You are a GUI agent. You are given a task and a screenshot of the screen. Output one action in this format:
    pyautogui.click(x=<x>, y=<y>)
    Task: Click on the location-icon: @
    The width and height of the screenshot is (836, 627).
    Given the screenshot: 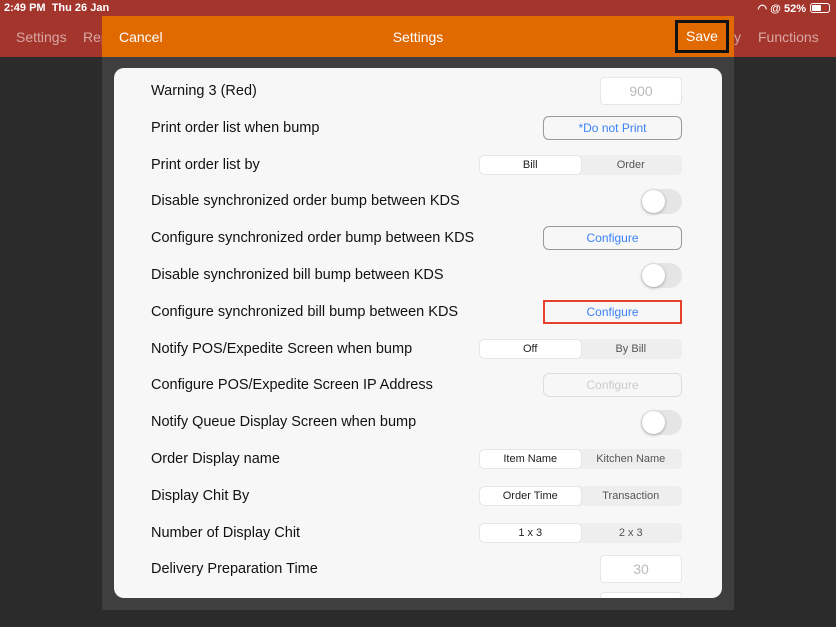 What is the action you would take?
    pyautogui.click(x=775, y=9)
    